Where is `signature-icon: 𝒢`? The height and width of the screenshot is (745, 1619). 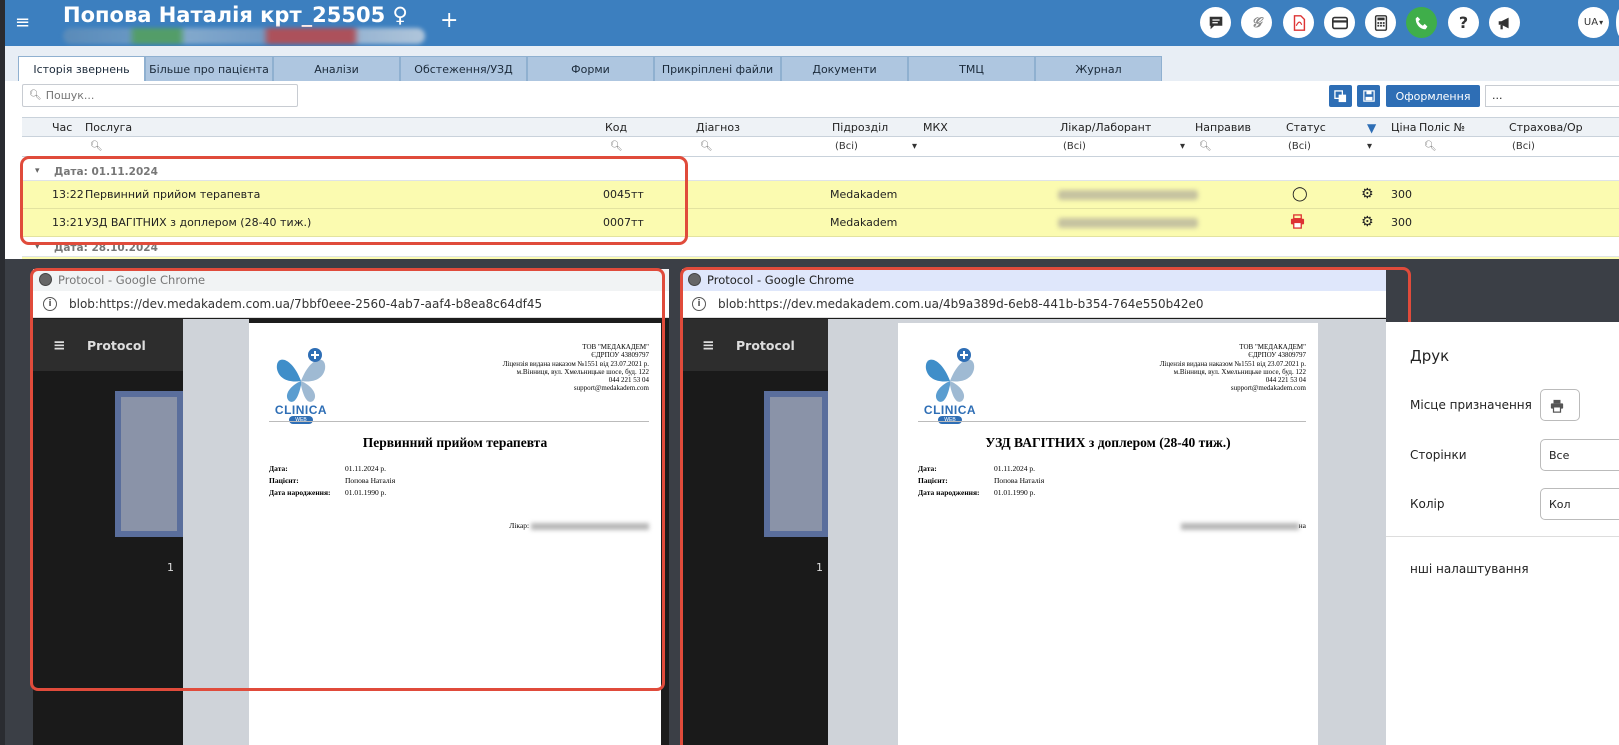 signature-icon: 𝒢 is located at coordinates (1256, 22).